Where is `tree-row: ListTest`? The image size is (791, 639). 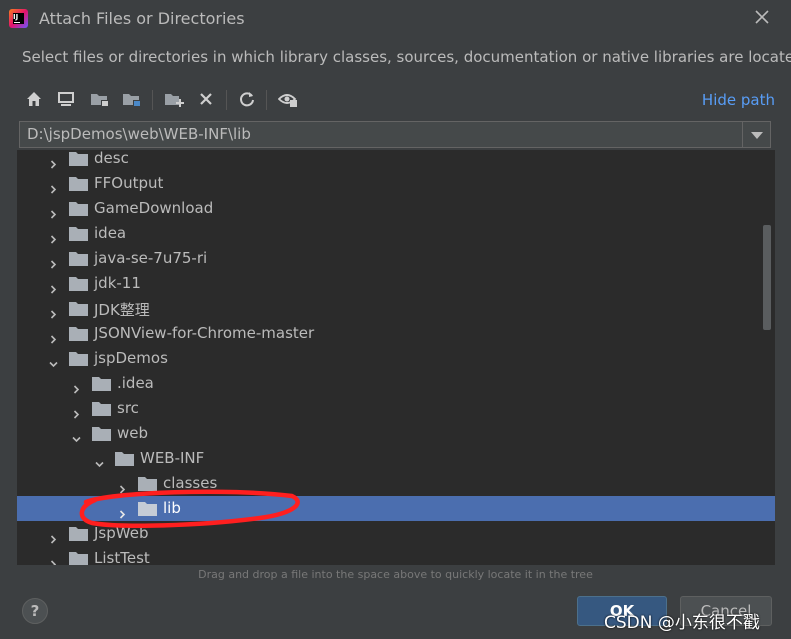 tree-row: ListTest is located at coordinates (396, 555).